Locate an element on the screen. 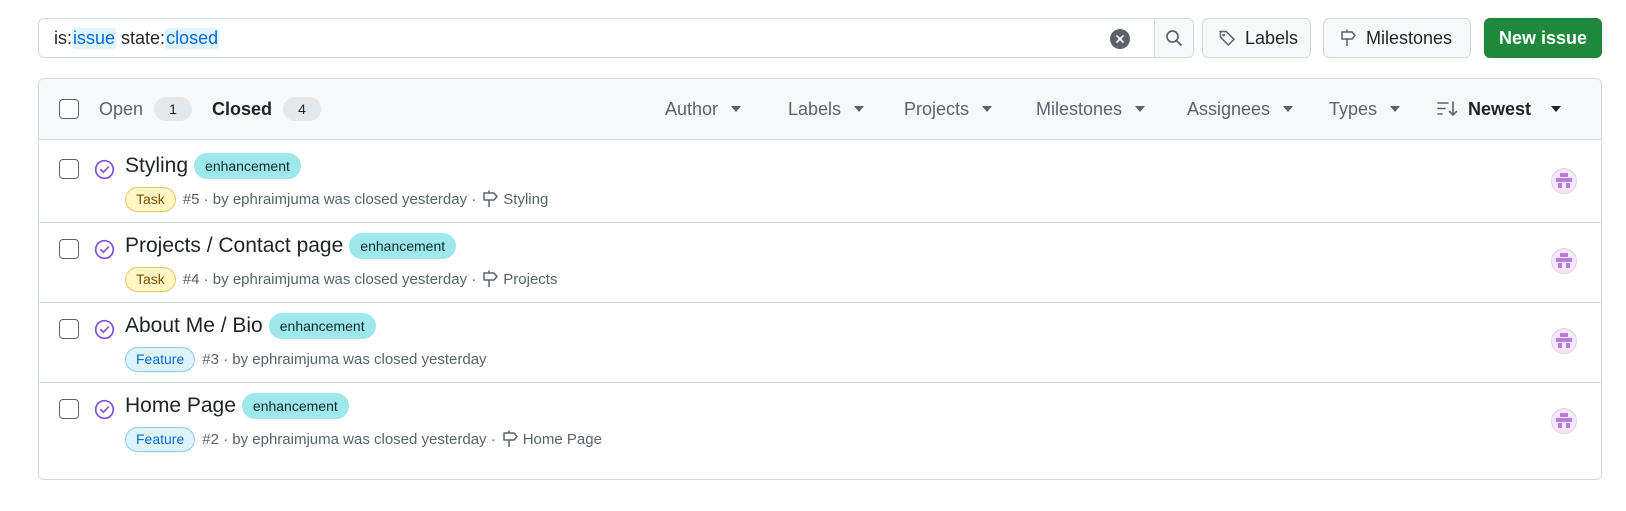 The image size is (1626, 511). filter-projects: Projects is located at coordinates (948, 109).